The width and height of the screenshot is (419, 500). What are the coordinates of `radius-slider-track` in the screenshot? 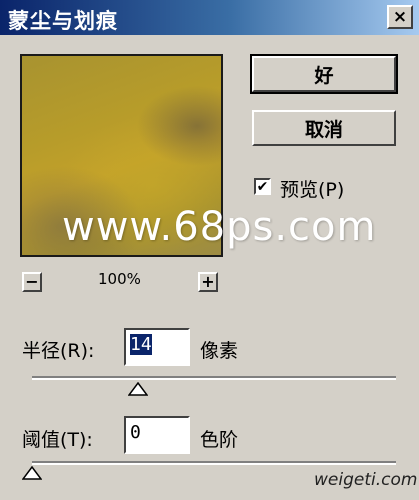 It's located at (214, 378).